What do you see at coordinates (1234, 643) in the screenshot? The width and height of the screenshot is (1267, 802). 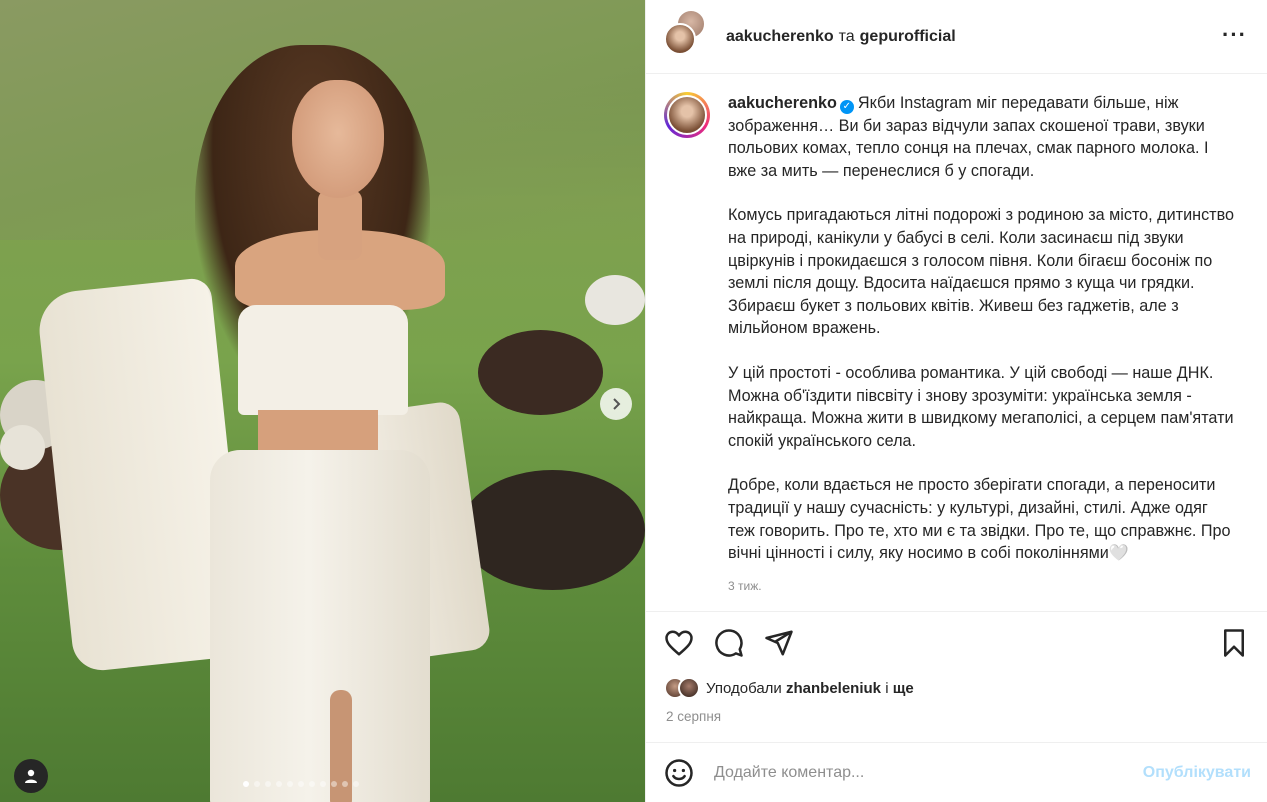 I see `bookmark-icon` at bounding box center [1234, 643].